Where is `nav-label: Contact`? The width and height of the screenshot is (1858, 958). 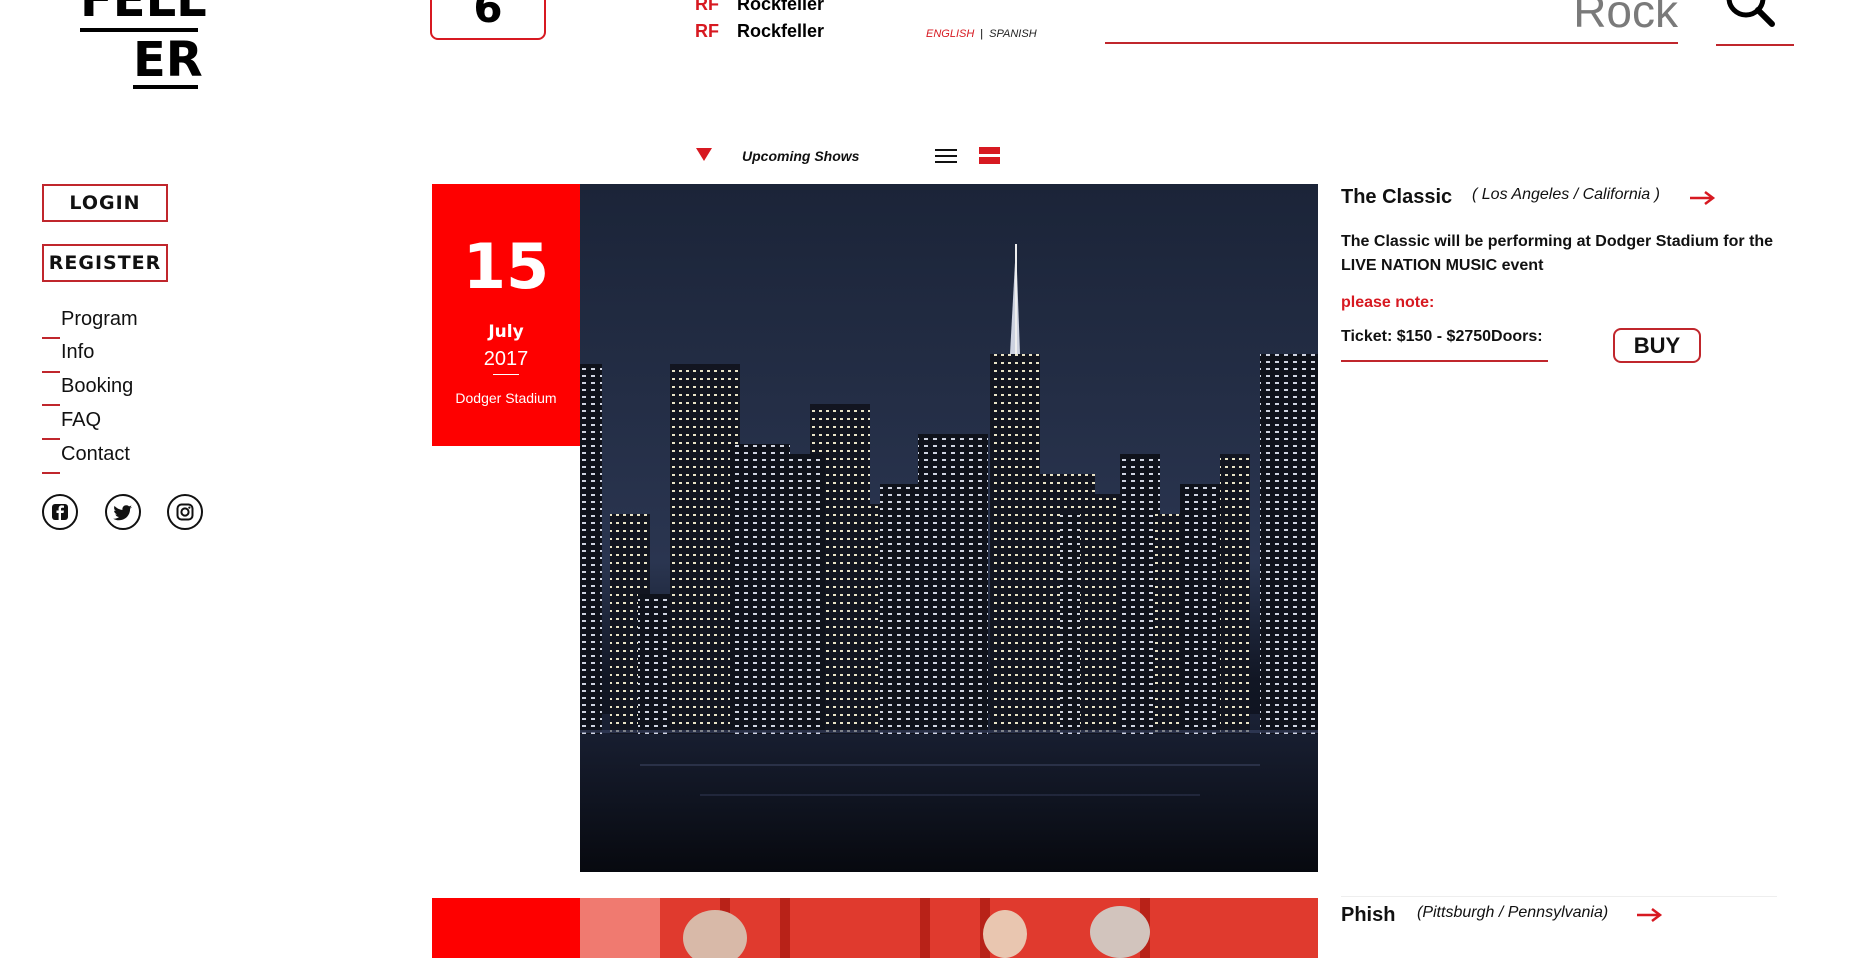
nav-label: Contact is located at coordinates (95, 454).